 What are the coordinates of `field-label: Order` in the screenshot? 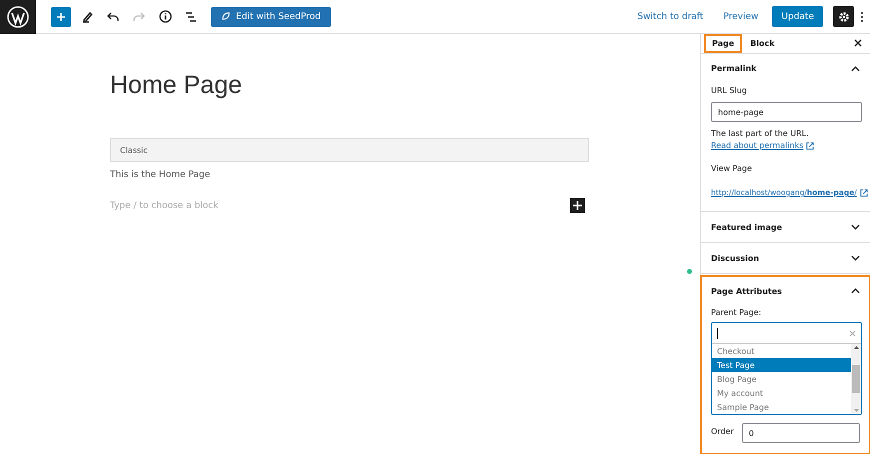 It's located at (722, 431).